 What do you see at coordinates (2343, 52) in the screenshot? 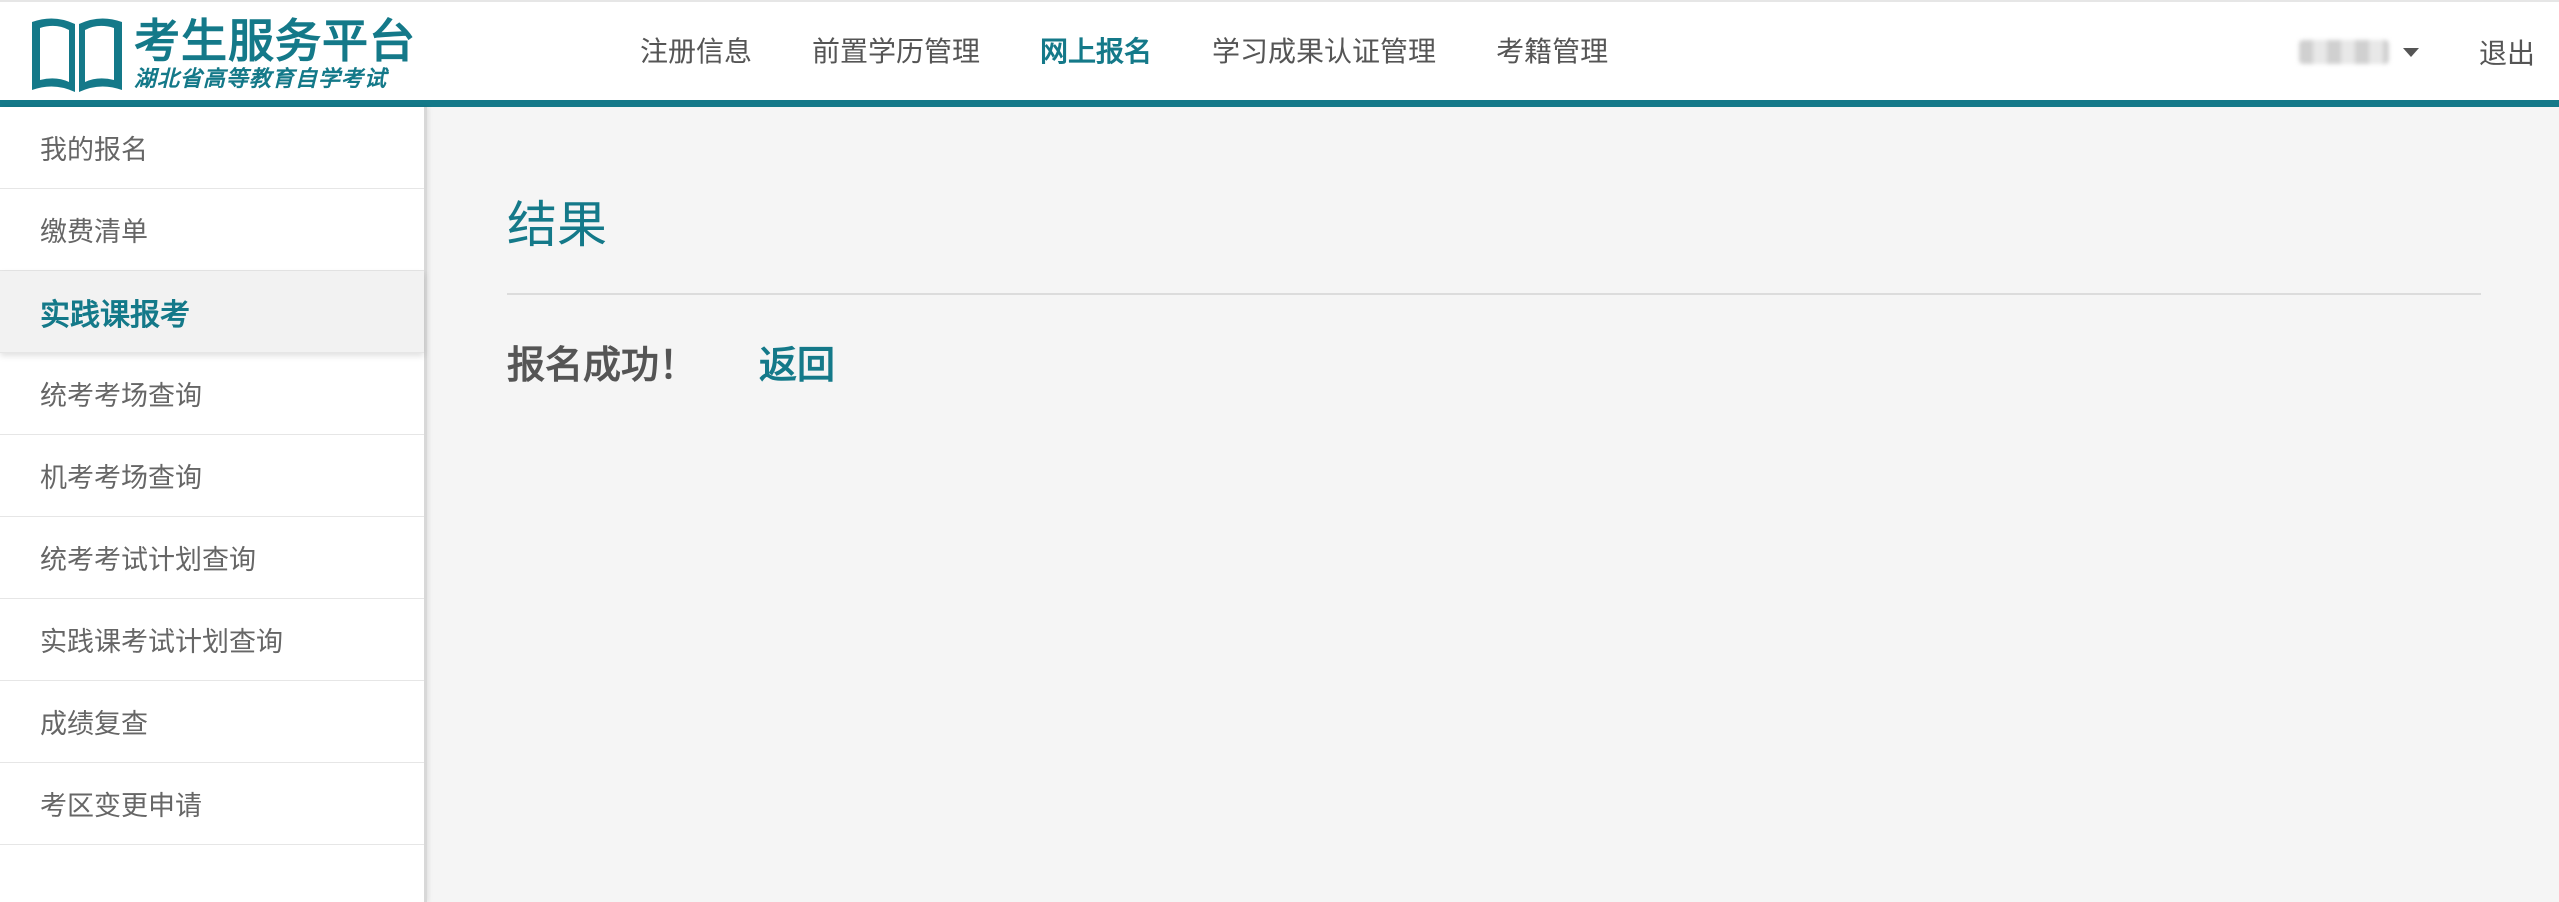
I see `user-name-blurred` at bounding box center [2343, 52].